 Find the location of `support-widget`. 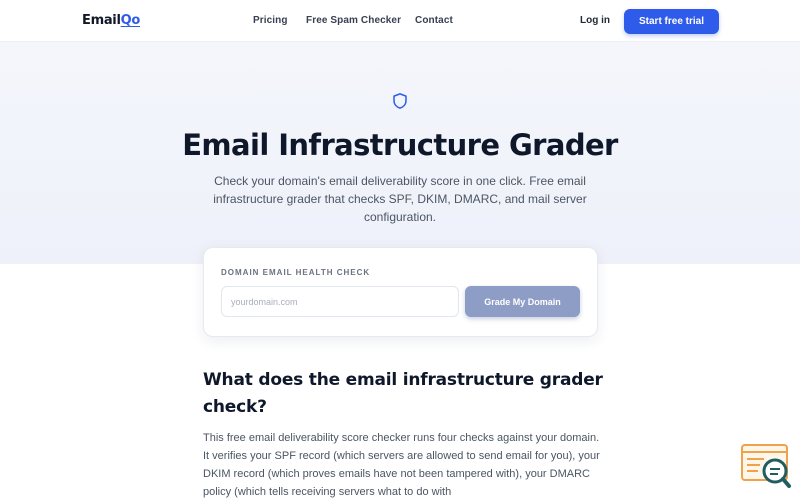

support-widget is located at coordinates (766, 467).